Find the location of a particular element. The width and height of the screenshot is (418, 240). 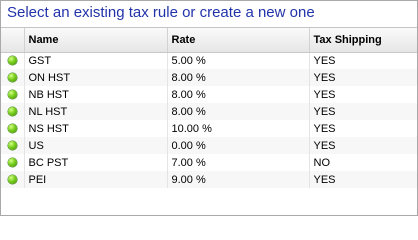

table-row: GST 5.00 % YES is located at coordinates (209, 60).